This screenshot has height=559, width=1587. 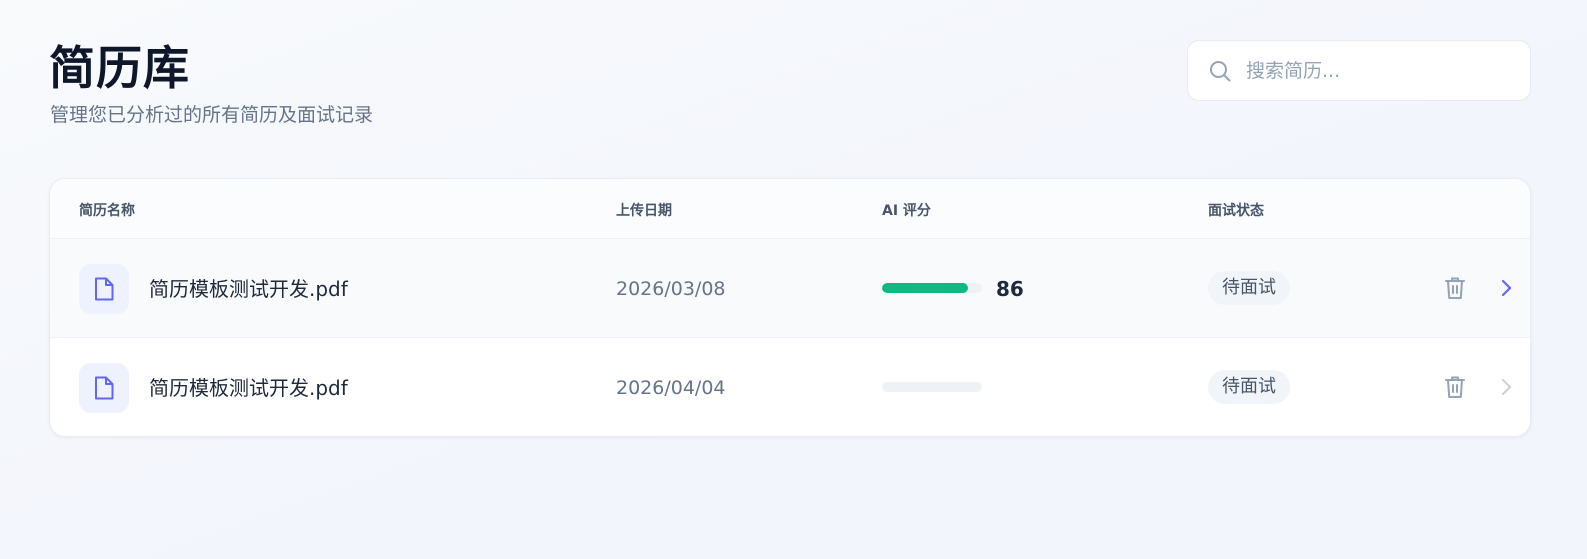 What do you see at coordinates (925, 288) in the screenshot?
I see `score-bar-fill` at bounding box center [925, 288].